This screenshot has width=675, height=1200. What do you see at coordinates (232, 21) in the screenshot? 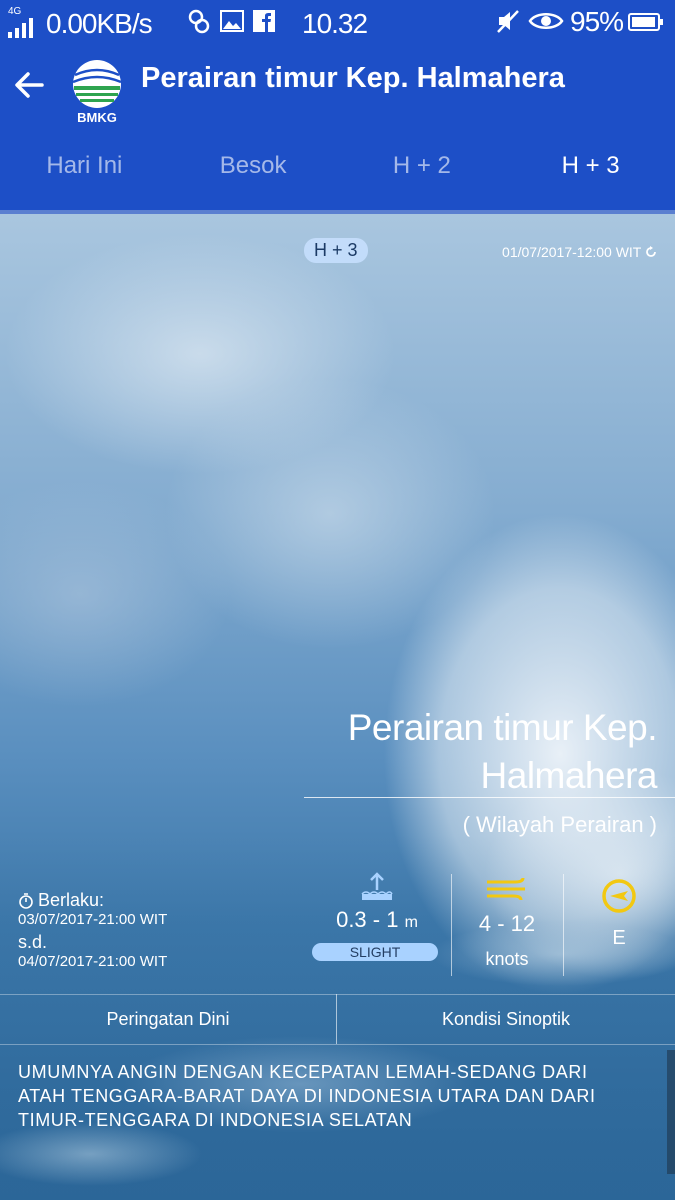
I see `gallery-icon` at bounding box center [232, 21].